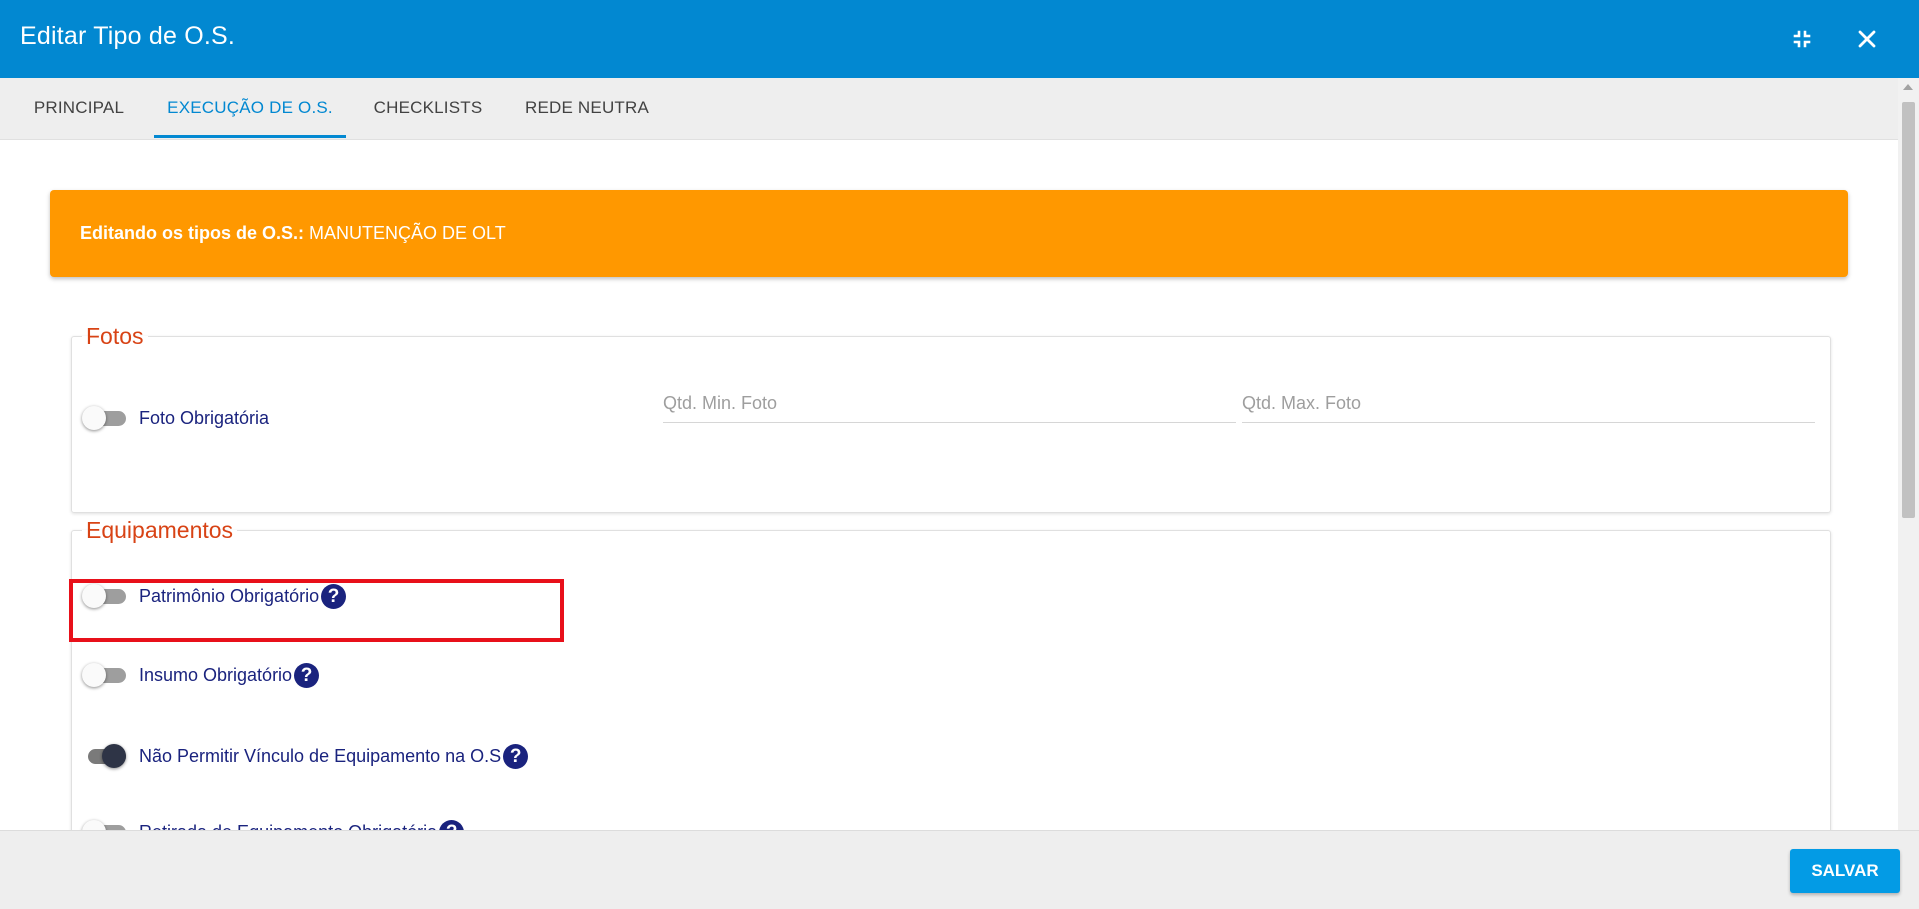  I want to click on patrimonio-obrigatorio-row: Patrimônio Obrigatório ?, so click(214, 596).